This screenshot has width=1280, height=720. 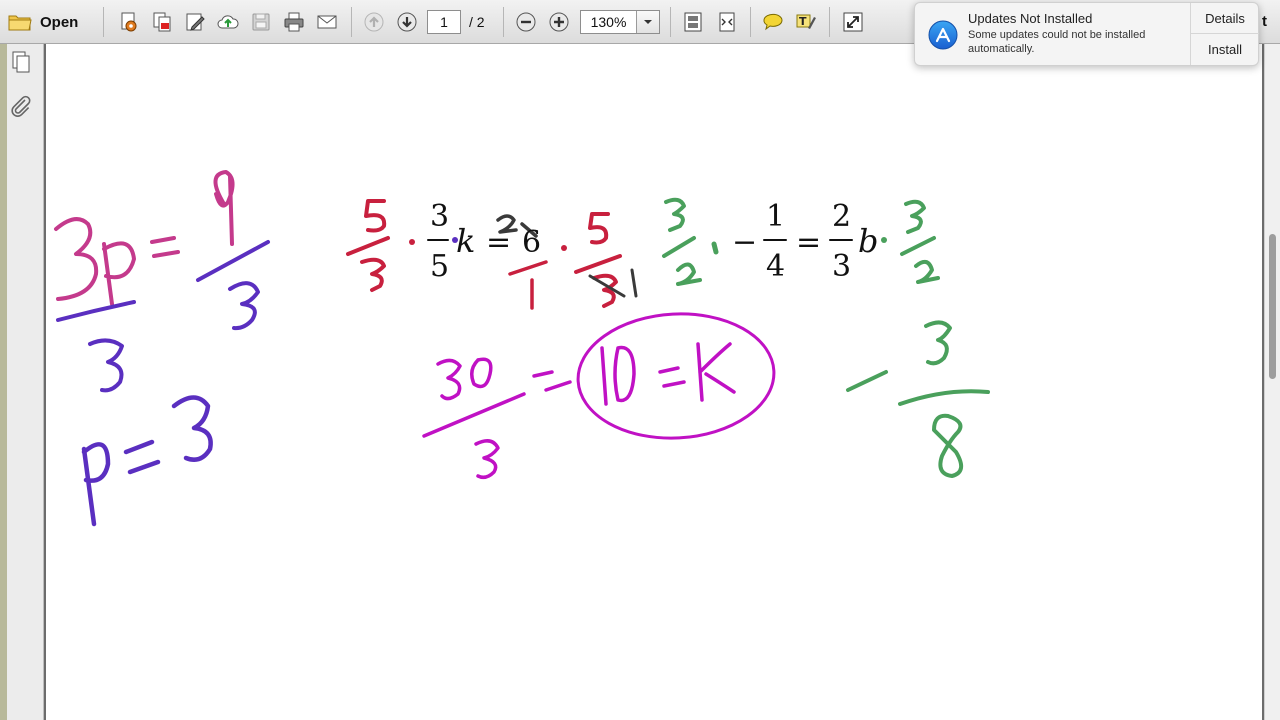 I want to click on arrow-up-circle-icon, so click(x=374, y=22).